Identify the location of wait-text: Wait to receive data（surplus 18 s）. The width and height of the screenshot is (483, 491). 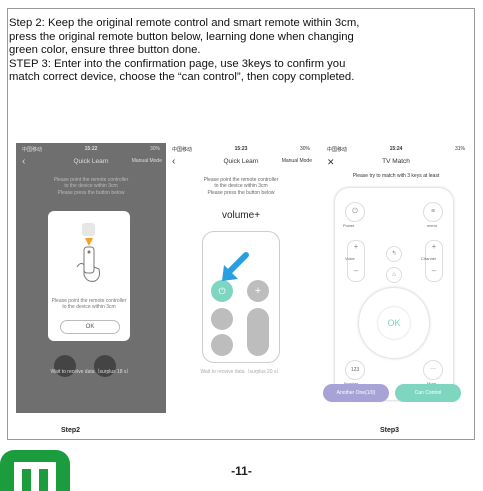
(91, 372).